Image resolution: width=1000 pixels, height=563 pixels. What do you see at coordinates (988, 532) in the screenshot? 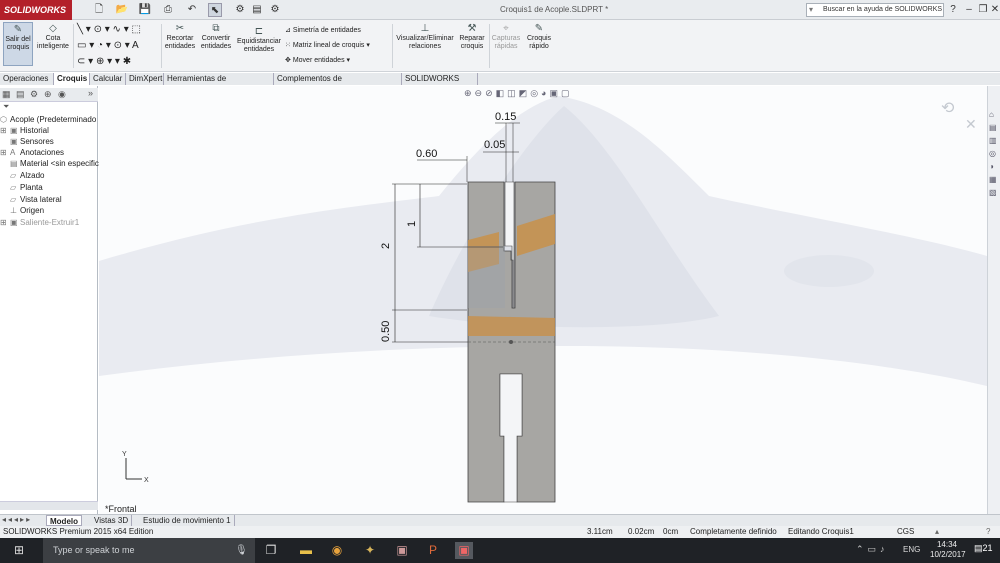
I see `help-status-icon: ?` at bounding box center [988, 532].